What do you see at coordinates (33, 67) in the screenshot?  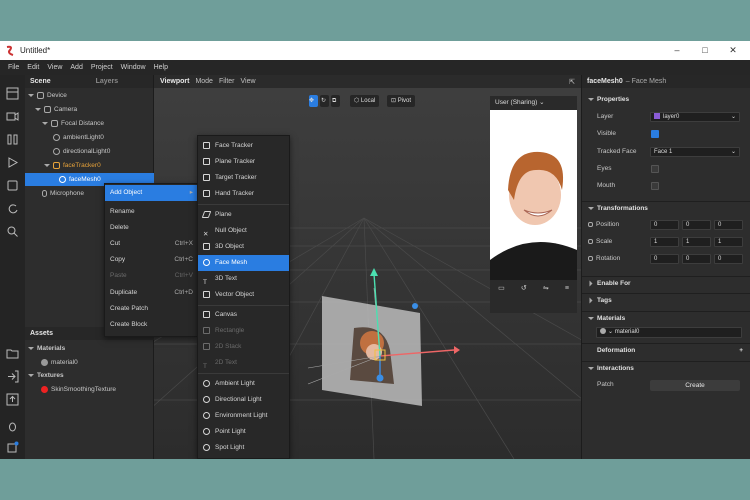 I see `menu-edit: Edit` at bounding box center [33, 67].